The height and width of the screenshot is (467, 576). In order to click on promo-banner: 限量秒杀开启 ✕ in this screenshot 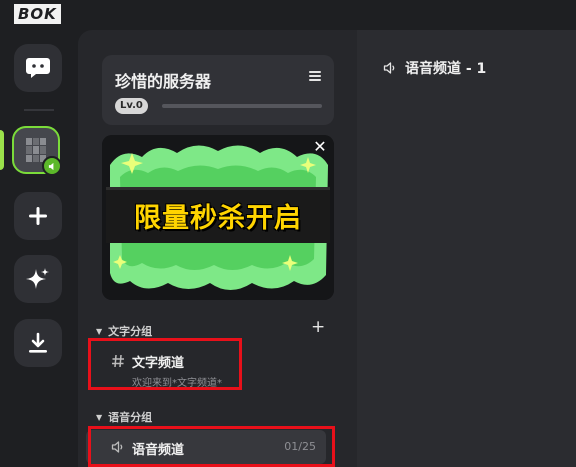, I will do `click(218, 217)`.